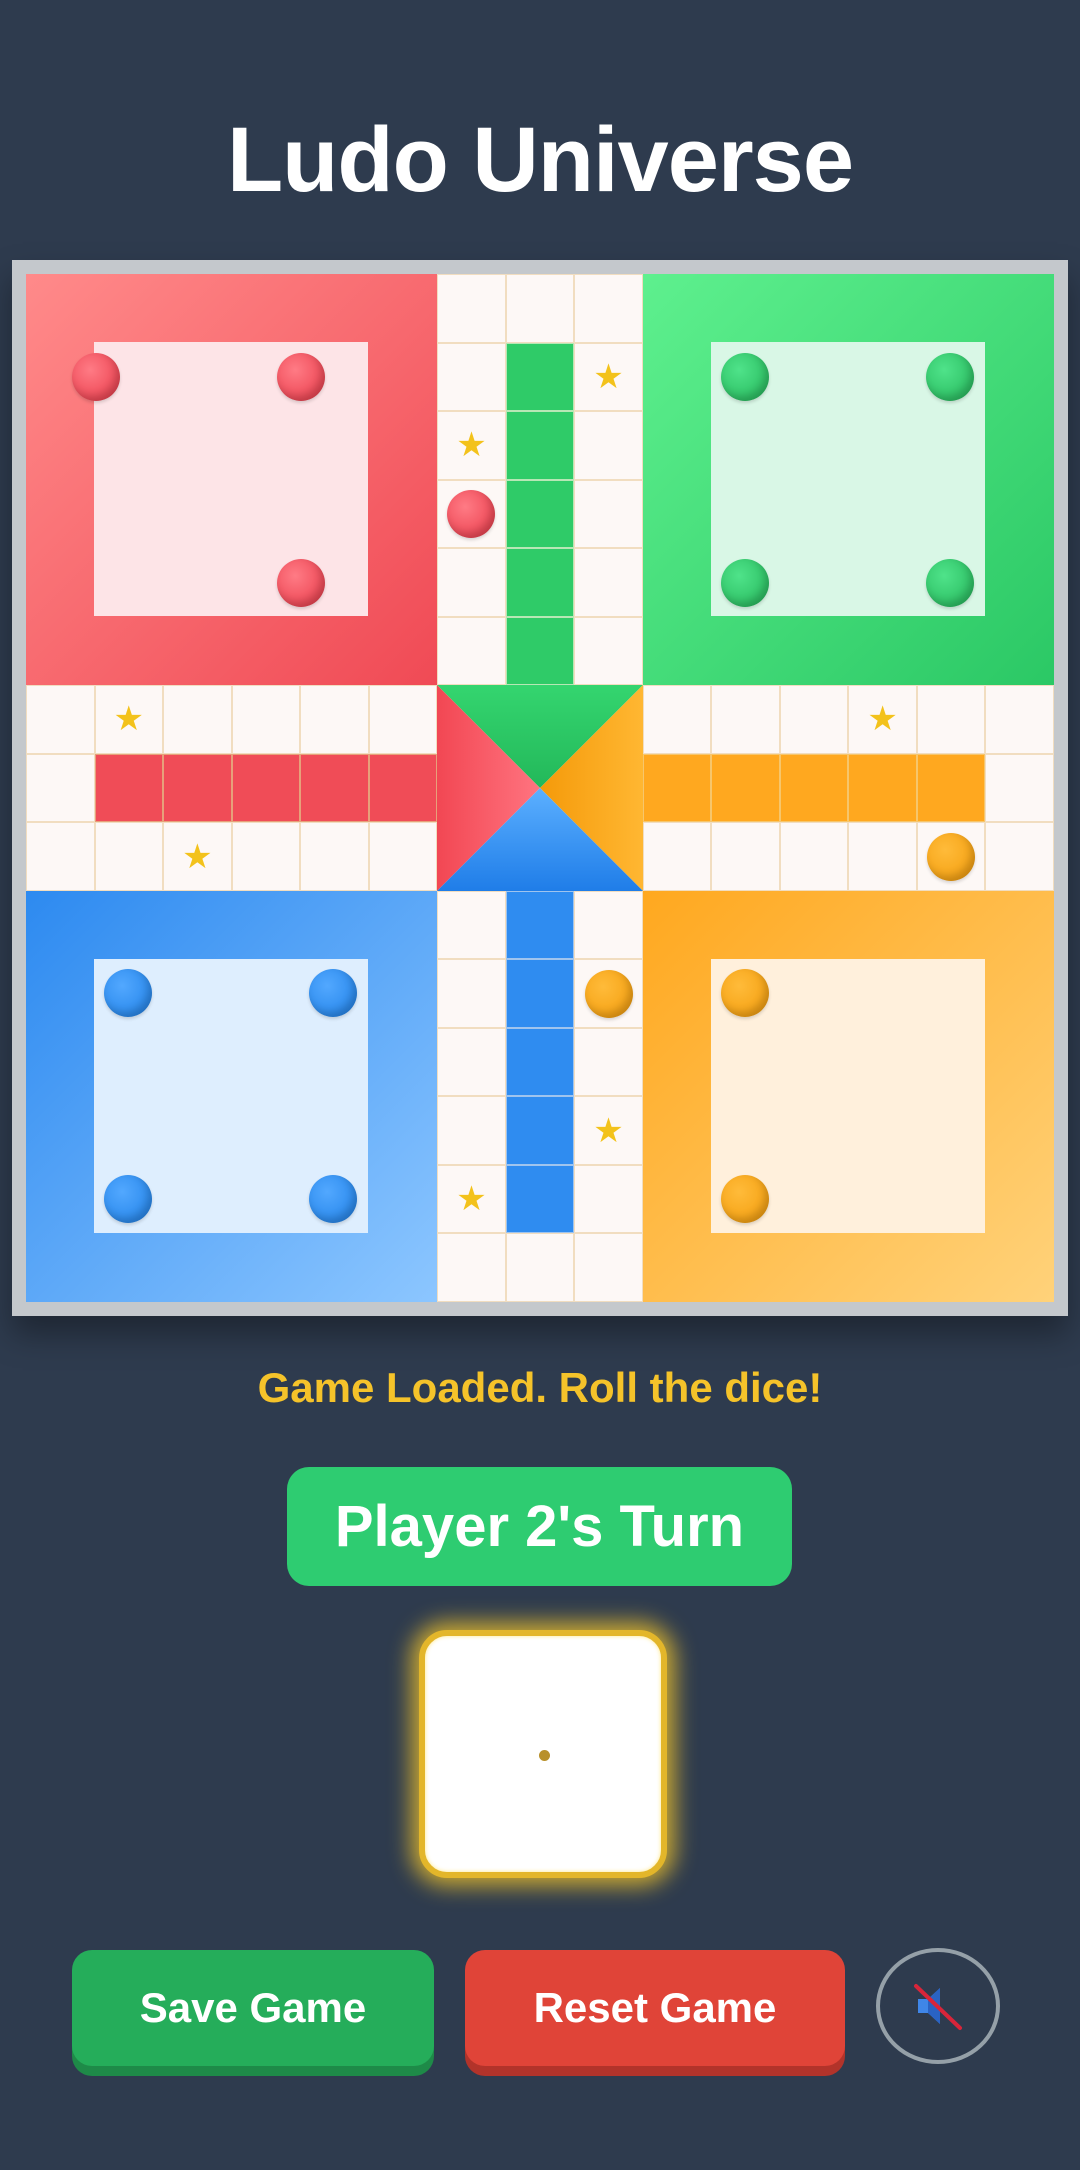  What do you see at coordinates (253, 2008) in the screenshot?
I see `save-game-button: Save Game` at bounding box center [253, 2008].